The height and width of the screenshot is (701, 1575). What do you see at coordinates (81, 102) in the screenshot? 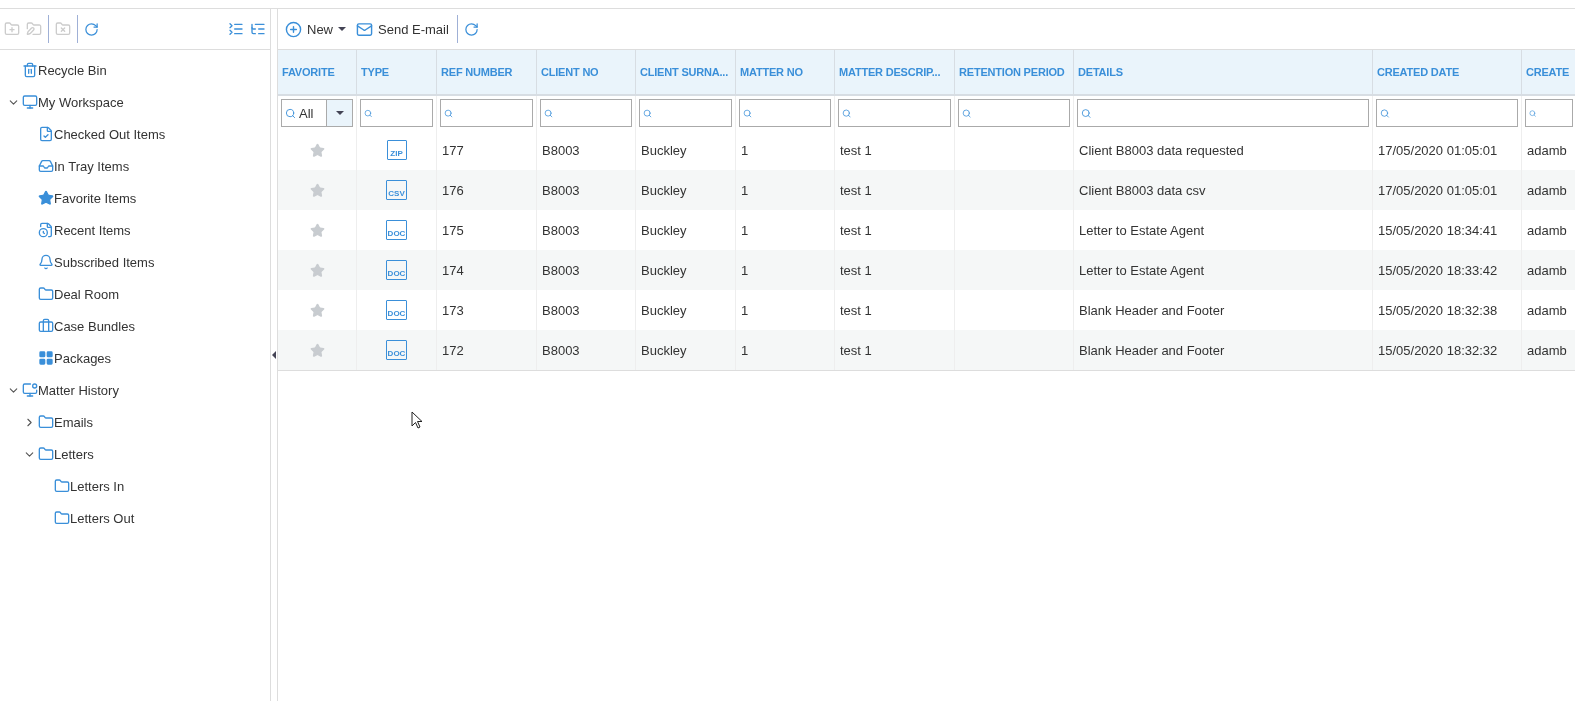
I see `tree-item: My Workspace` at bounding box center [81, 102].